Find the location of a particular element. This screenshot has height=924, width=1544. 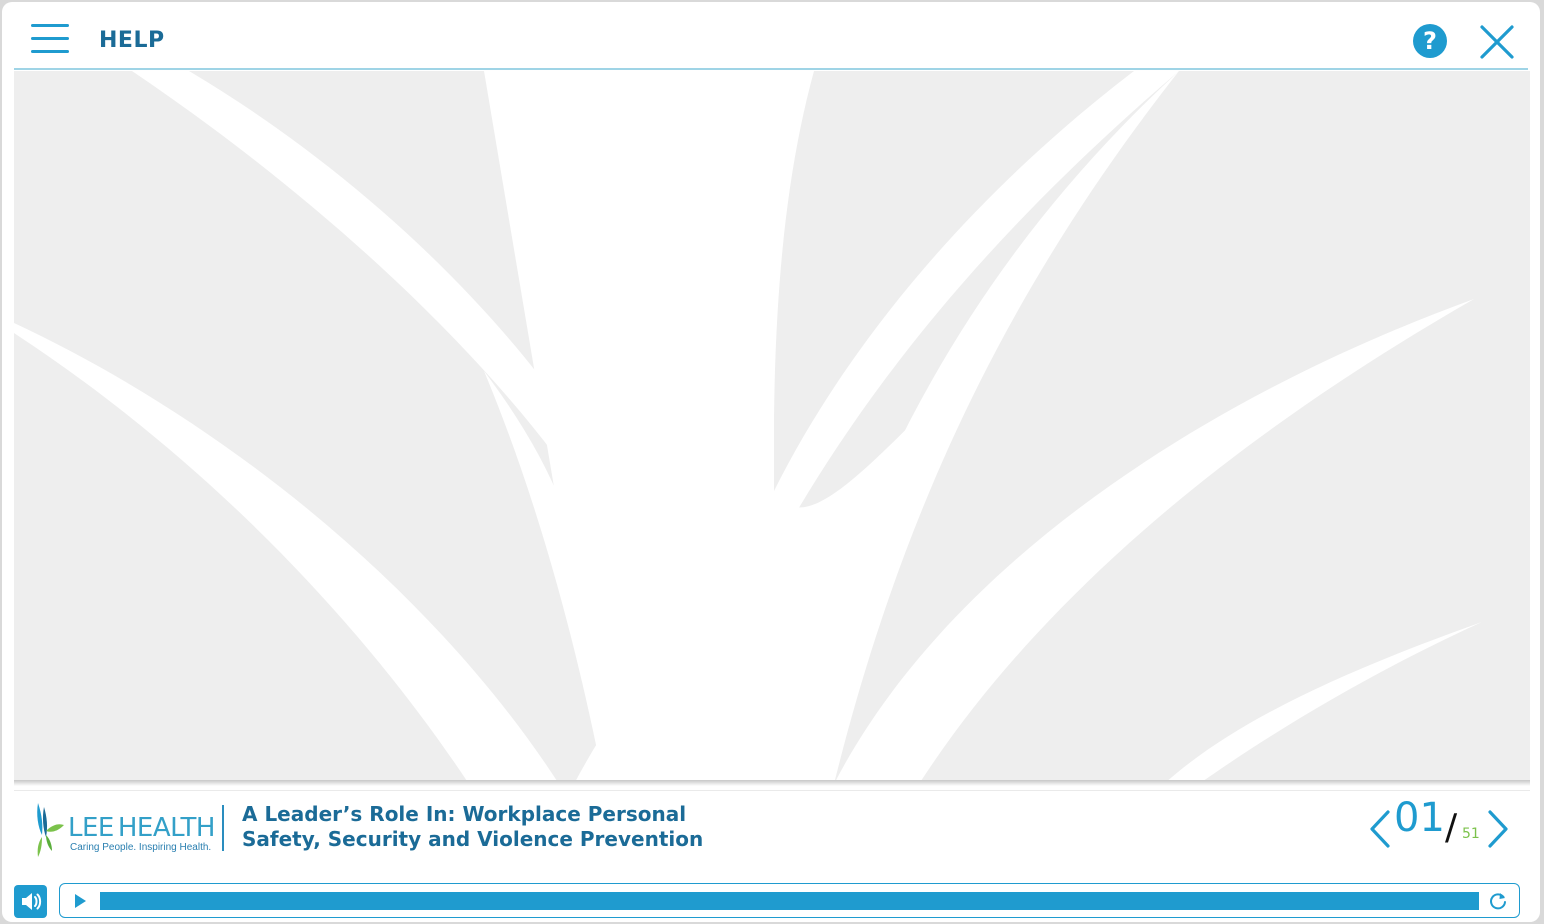

help-label: HELP is located at coordinates (132, 40).